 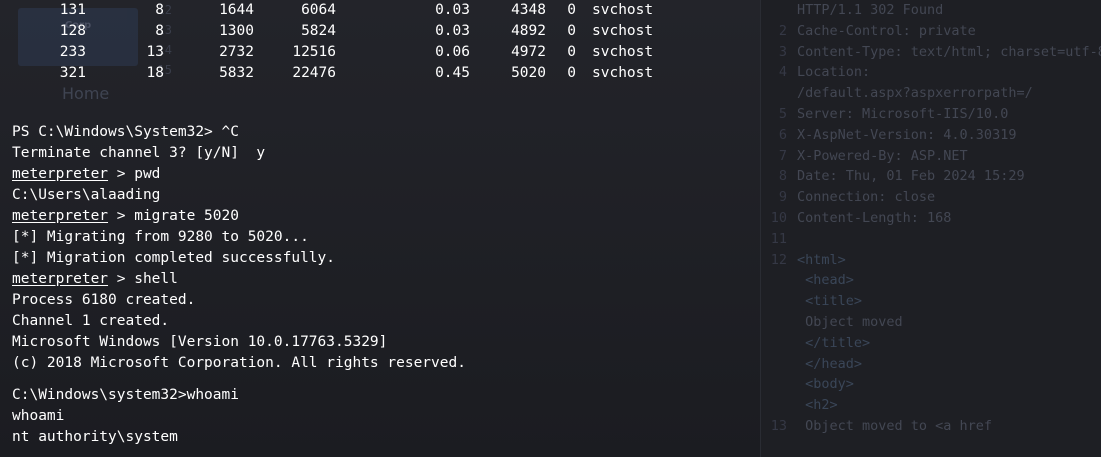 What do you see at coordinates (782, 197) in the screenshot?
I see `background-line-number: 9` at bounding box center [782, 197].